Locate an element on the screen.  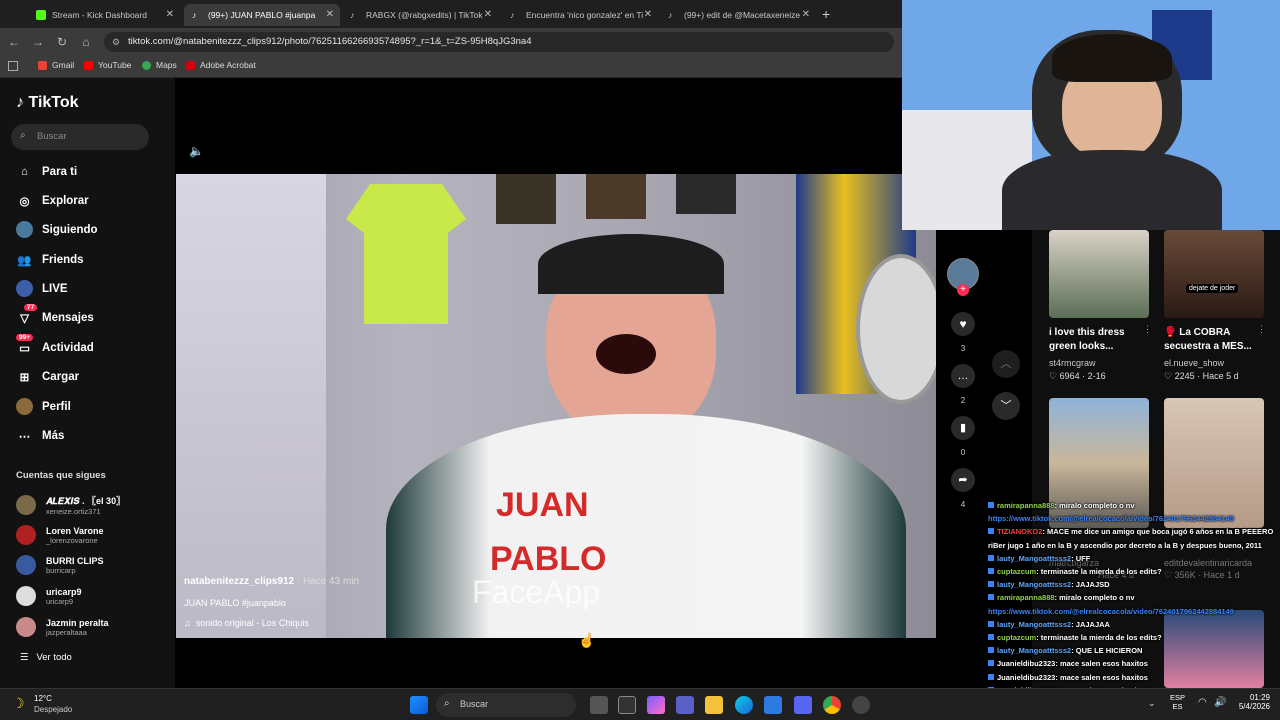
nav-label: Actividad is located at coordinates (68, 347).